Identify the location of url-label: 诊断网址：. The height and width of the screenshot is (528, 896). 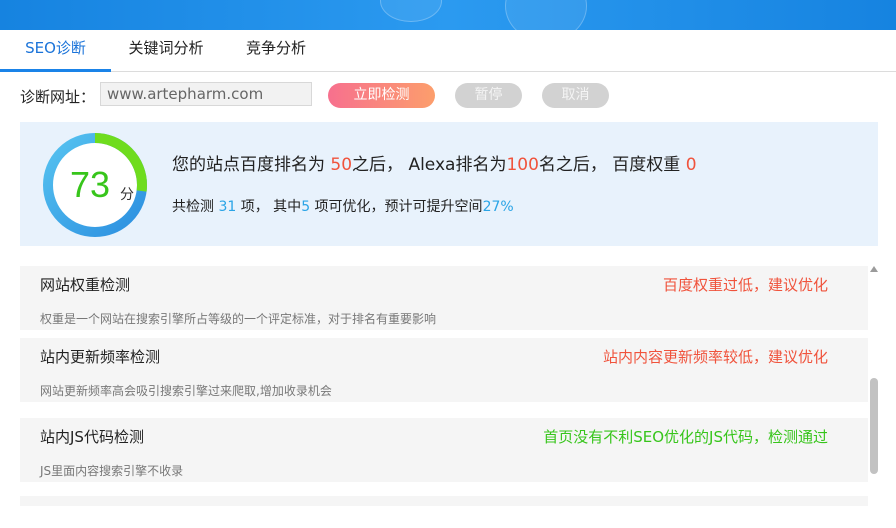
(58, 97).